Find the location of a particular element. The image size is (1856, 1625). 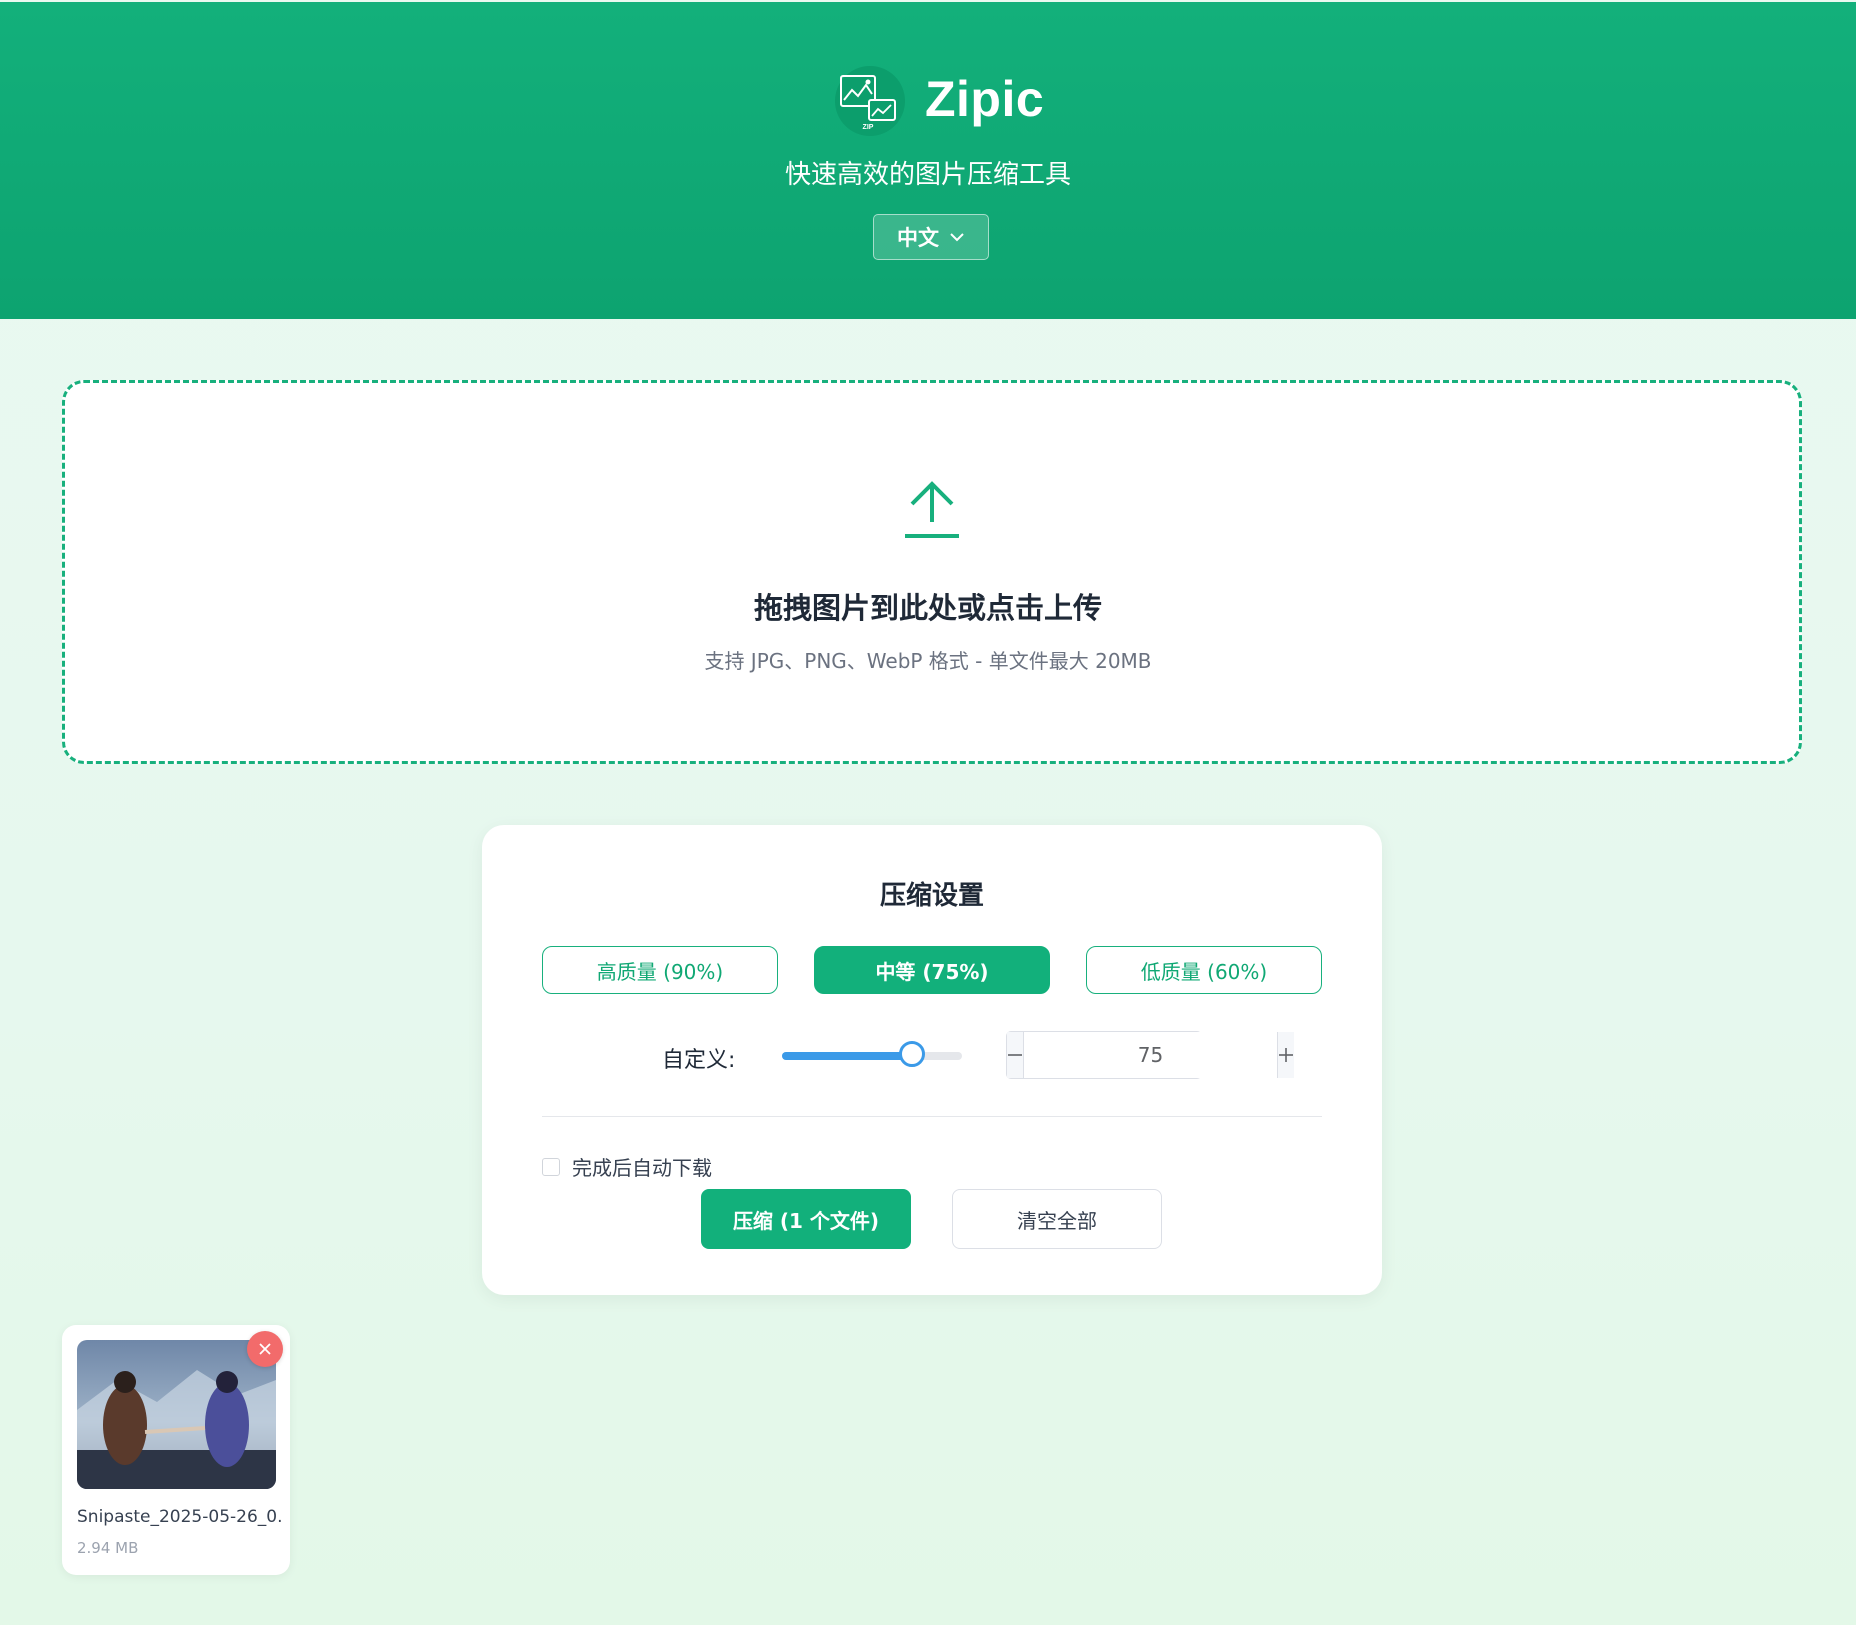

language-label: 中文 is located at coordinates (918, 238).